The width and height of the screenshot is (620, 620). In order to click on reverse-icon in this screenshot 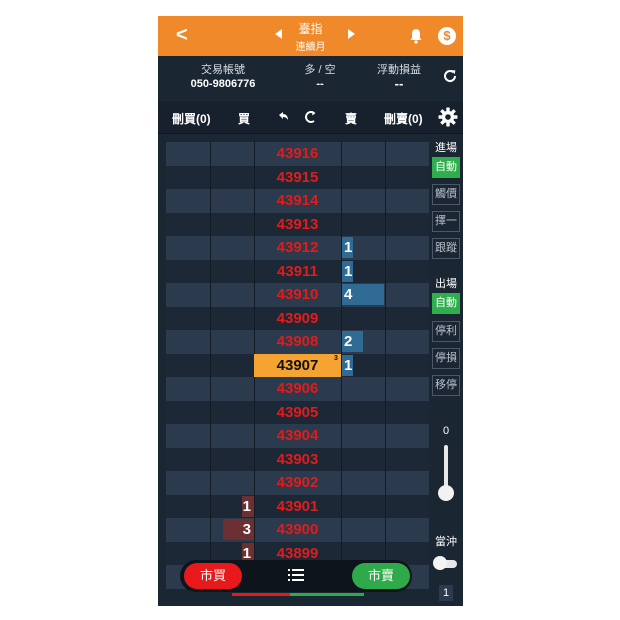, I will do `click(310, 117)`.